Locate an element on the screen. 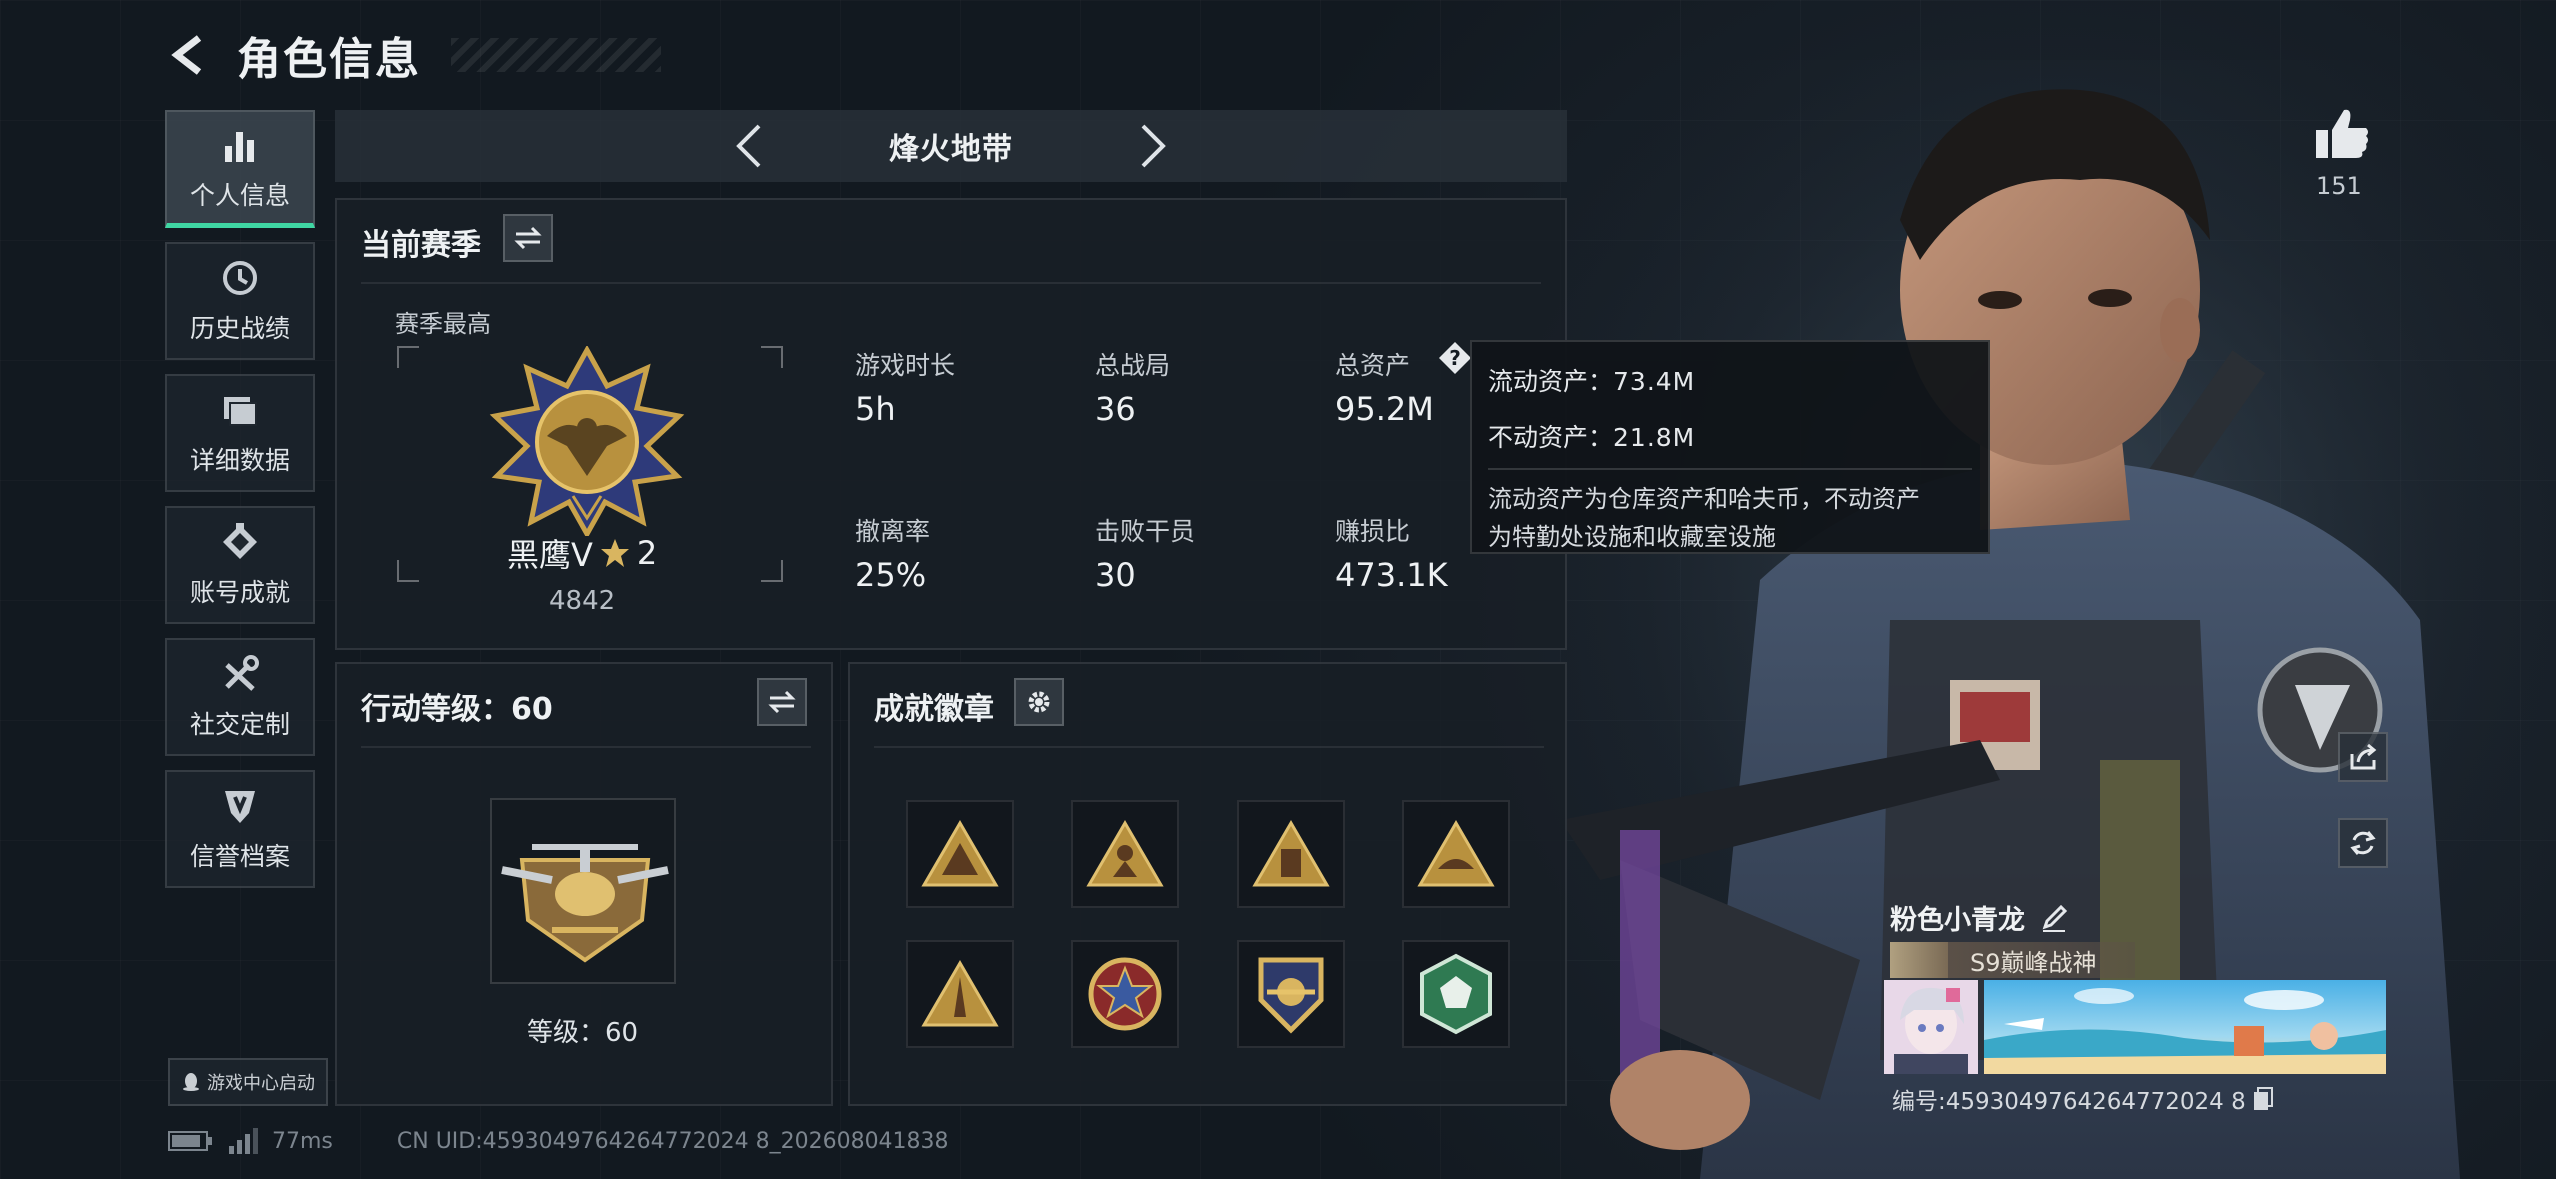  tooltip-liquid-label: 流动资产： is located at coordinates (1551, 381).